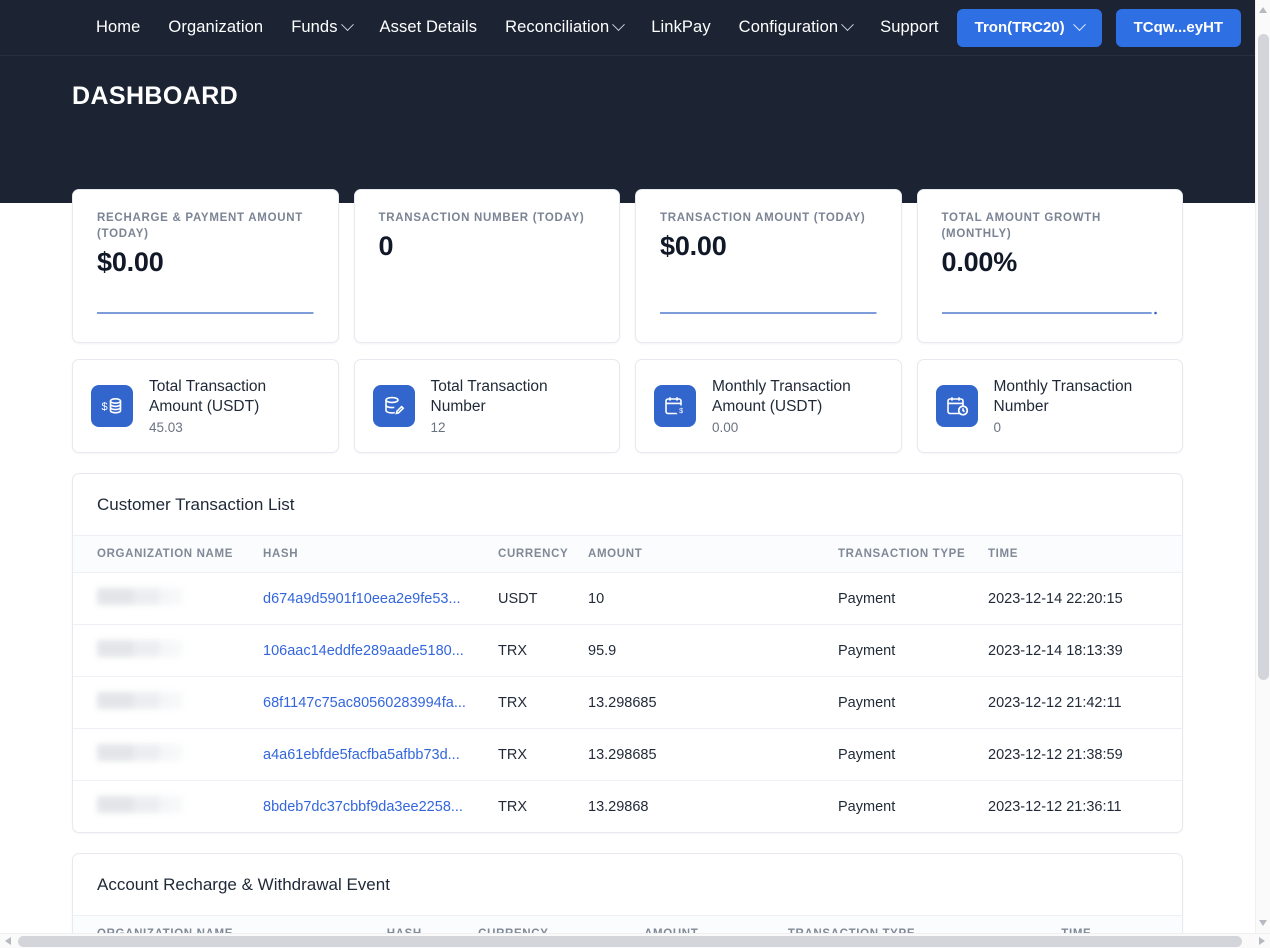 This screenshot has height=948, width=1270. I want to click on cell-time: 2023-12-14 18:13:39, so click(1085, 650).